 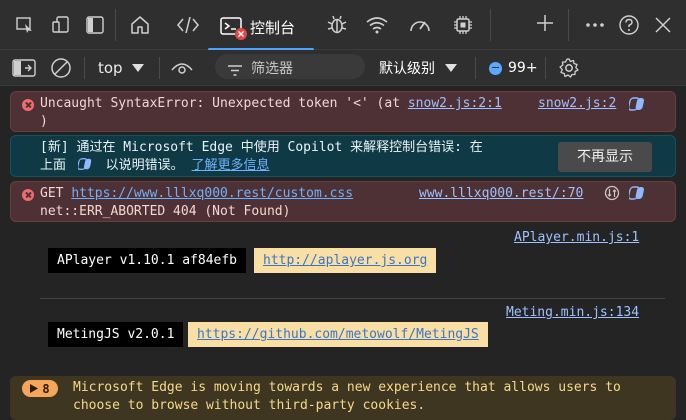 What do you see at coordinates (24, 68) in the screenshot?
I see `sidebar-toggle-icon` at bounding box center [24, 68].